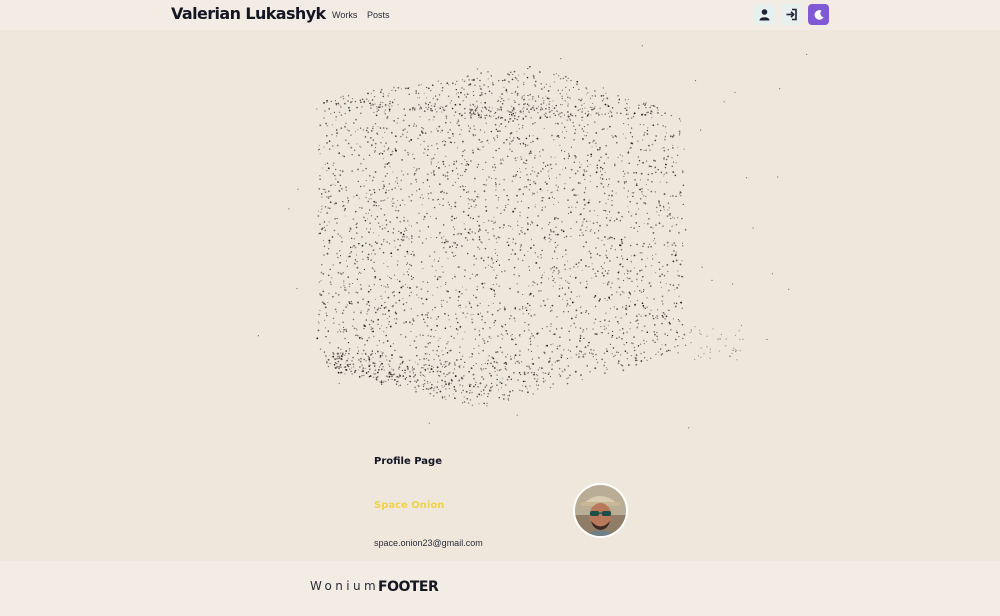  What do you see at coordinates (378, 15) in the screenshot?
I see `nav-link-posts: Posts` at bounding box center [378, 15].